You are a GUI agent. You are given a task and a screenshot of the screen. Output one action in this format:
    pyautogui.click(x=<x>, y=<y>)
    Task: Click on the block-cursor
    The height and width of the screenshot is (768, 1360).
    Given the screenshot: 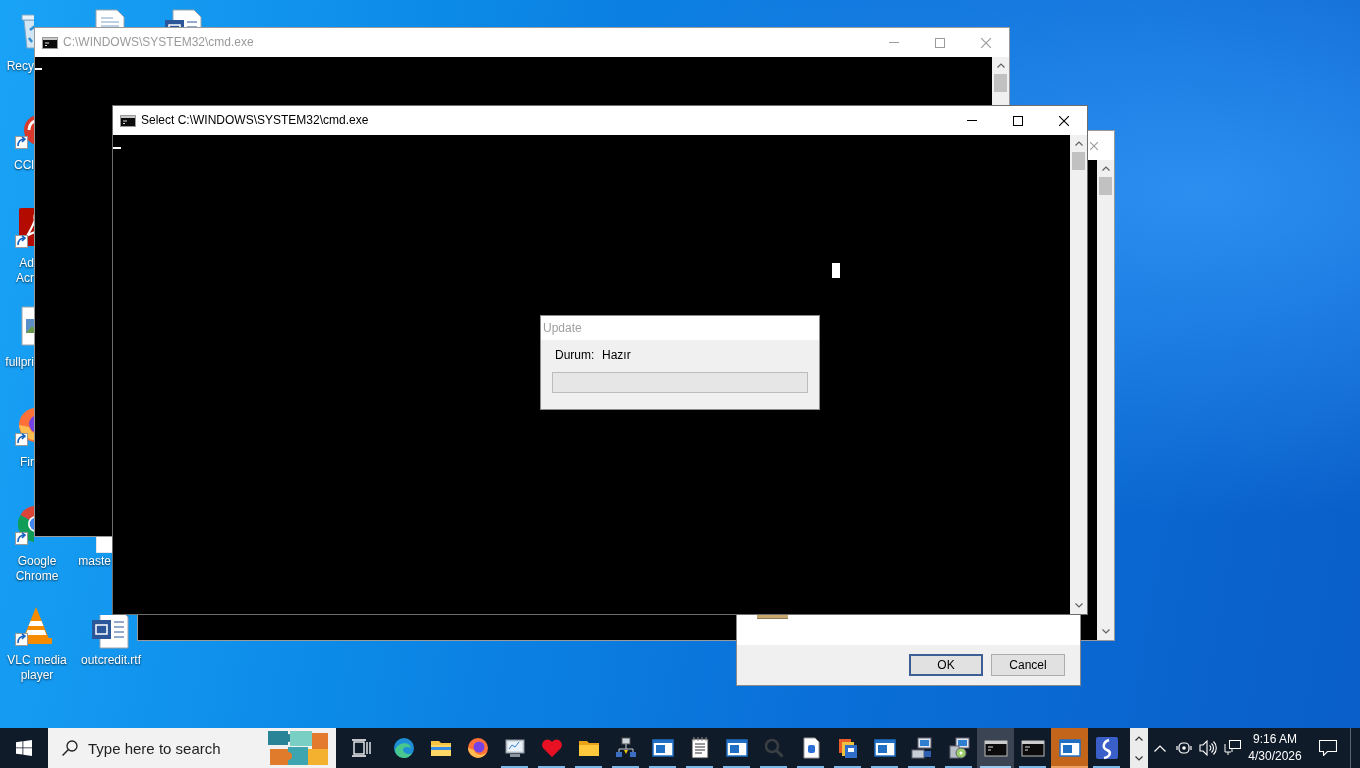 What is the action you would take?
    pyautogui.click(x=836, y=270)
    